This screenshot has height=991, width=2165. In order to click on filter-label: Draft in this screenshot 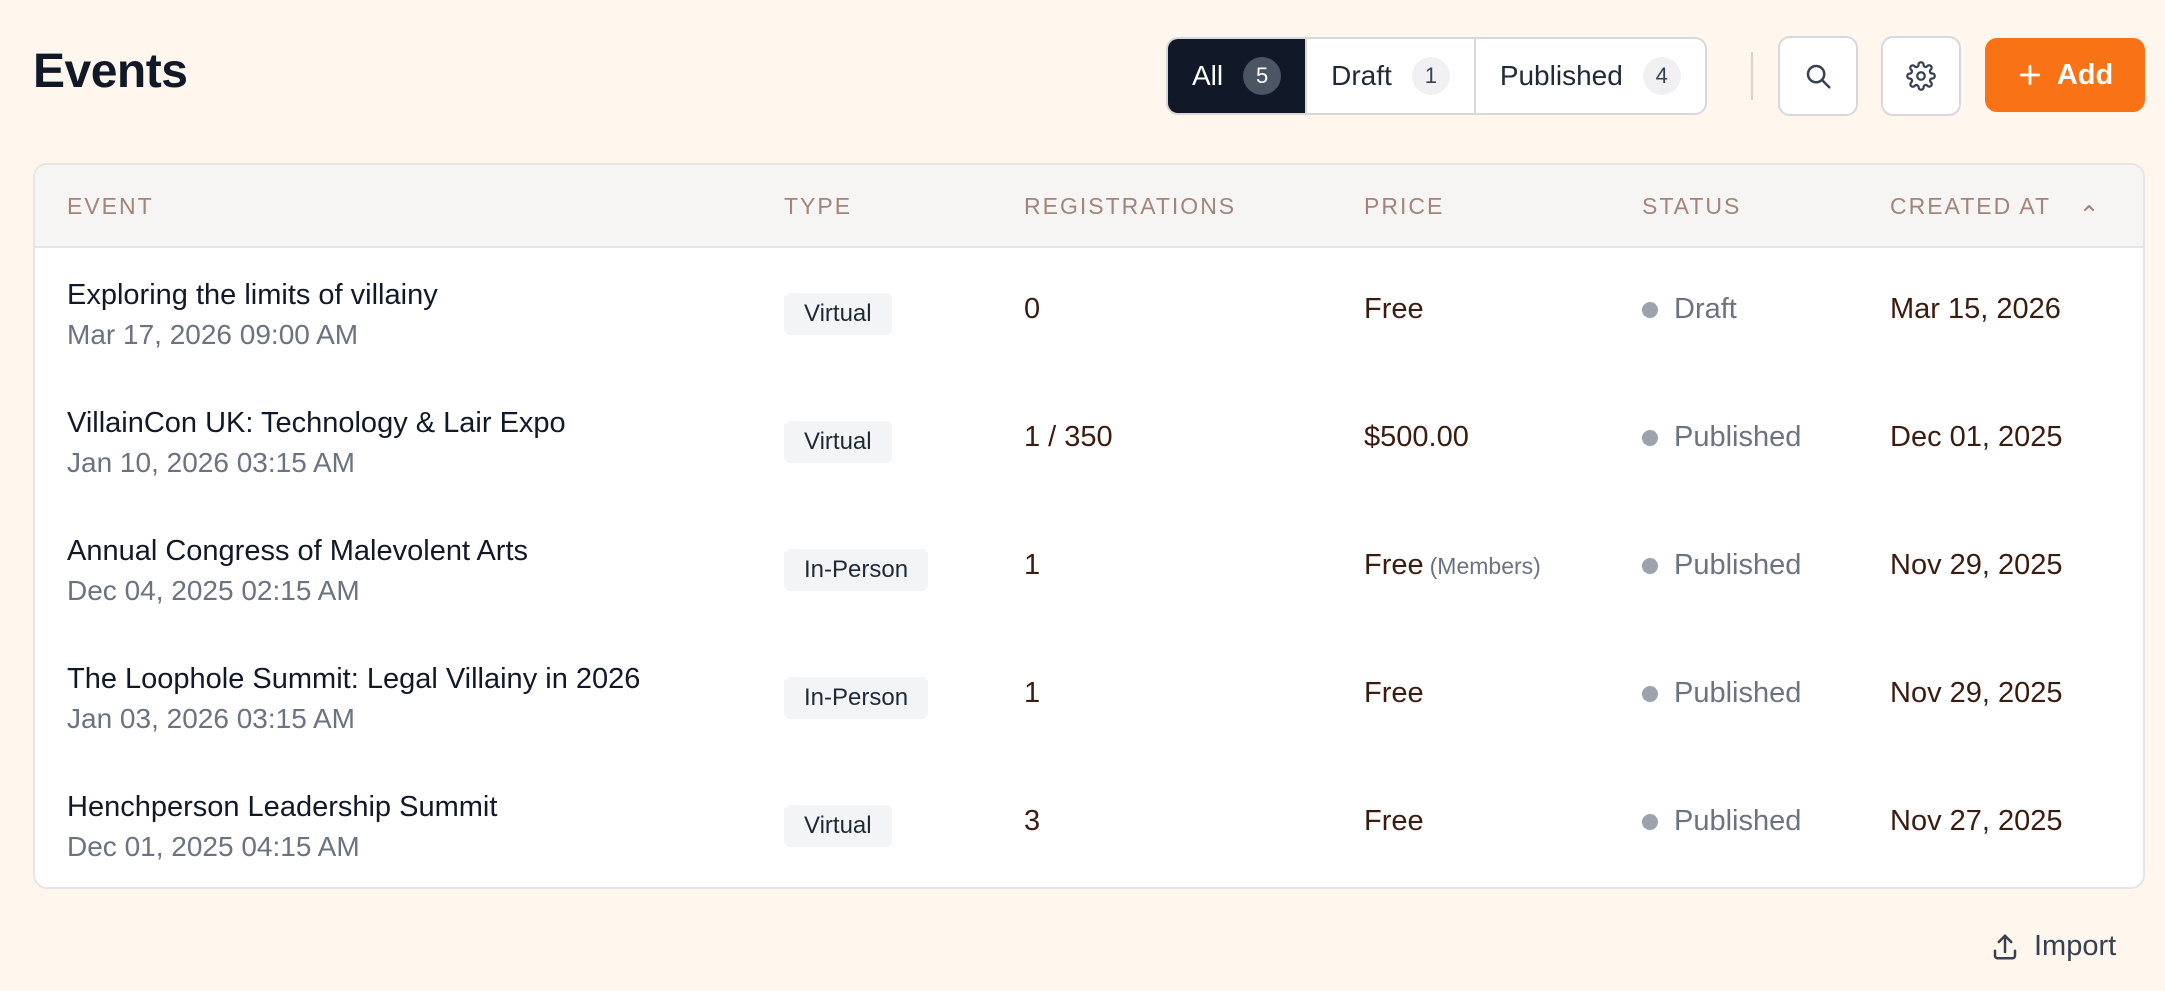, I will do `click(1361, 75)`.